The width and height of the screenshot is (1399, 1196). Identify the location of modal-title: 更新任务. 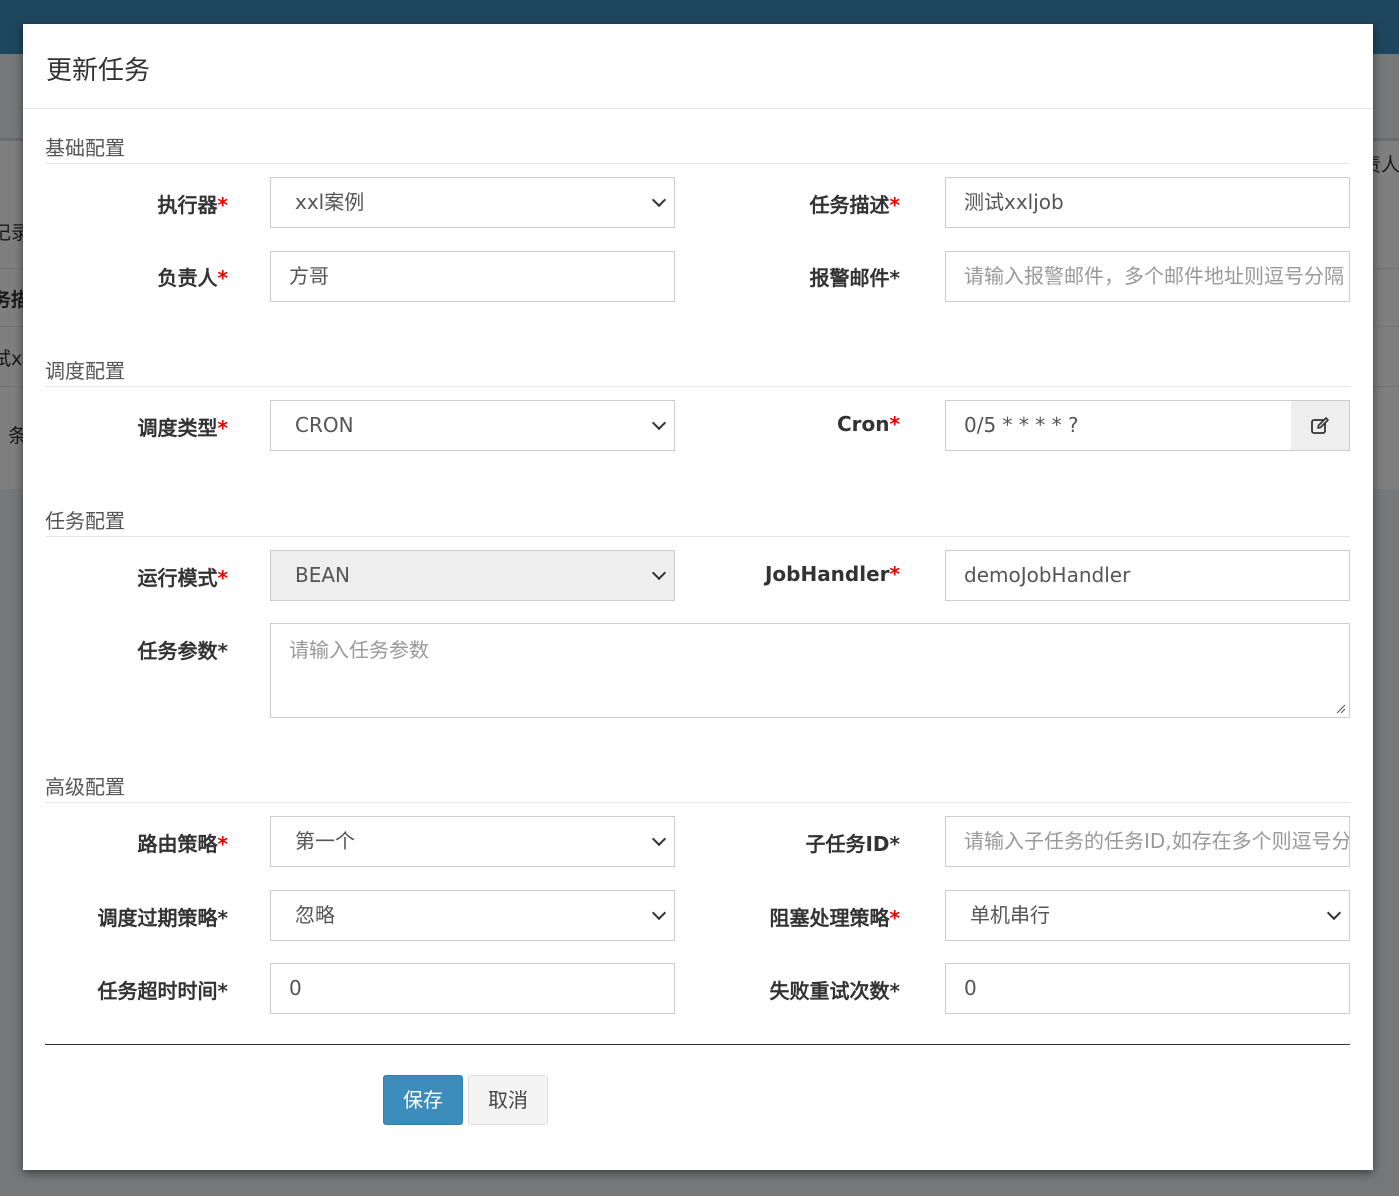
(98, 71).